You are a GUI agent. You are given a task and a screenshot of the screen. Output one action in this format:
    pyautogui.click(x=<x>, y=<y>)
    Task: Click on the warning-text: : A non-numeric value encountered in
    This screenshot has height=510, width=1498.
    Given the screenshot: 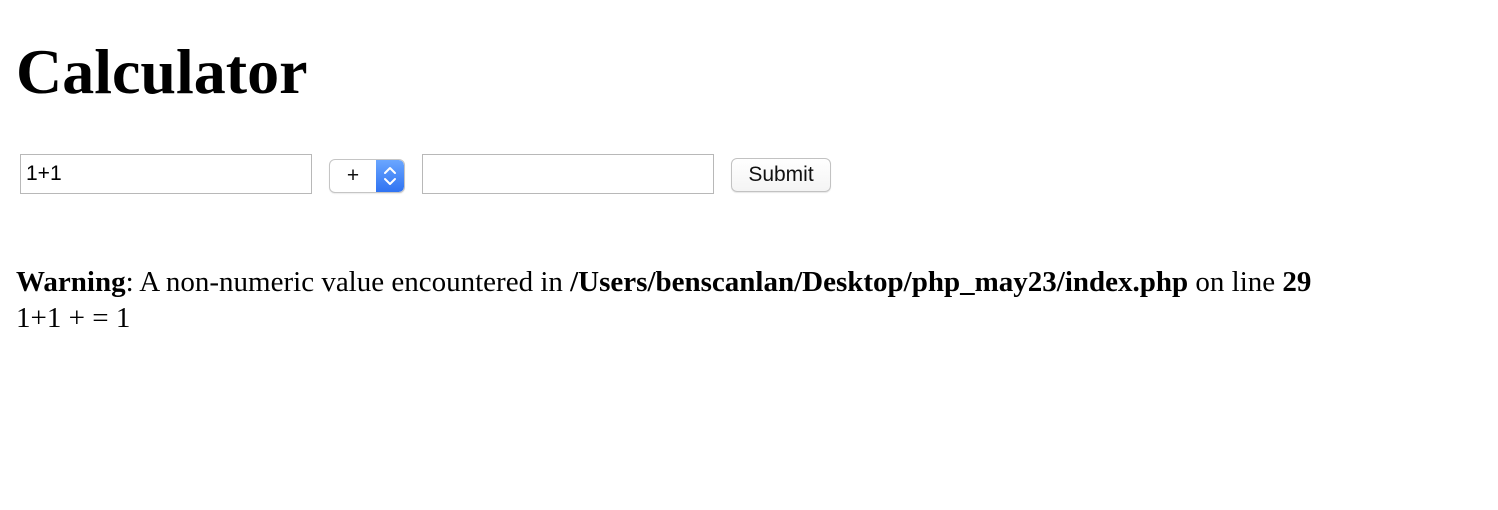 What is the action you would take?
    pyautogui.click(x=348, y=282)
    